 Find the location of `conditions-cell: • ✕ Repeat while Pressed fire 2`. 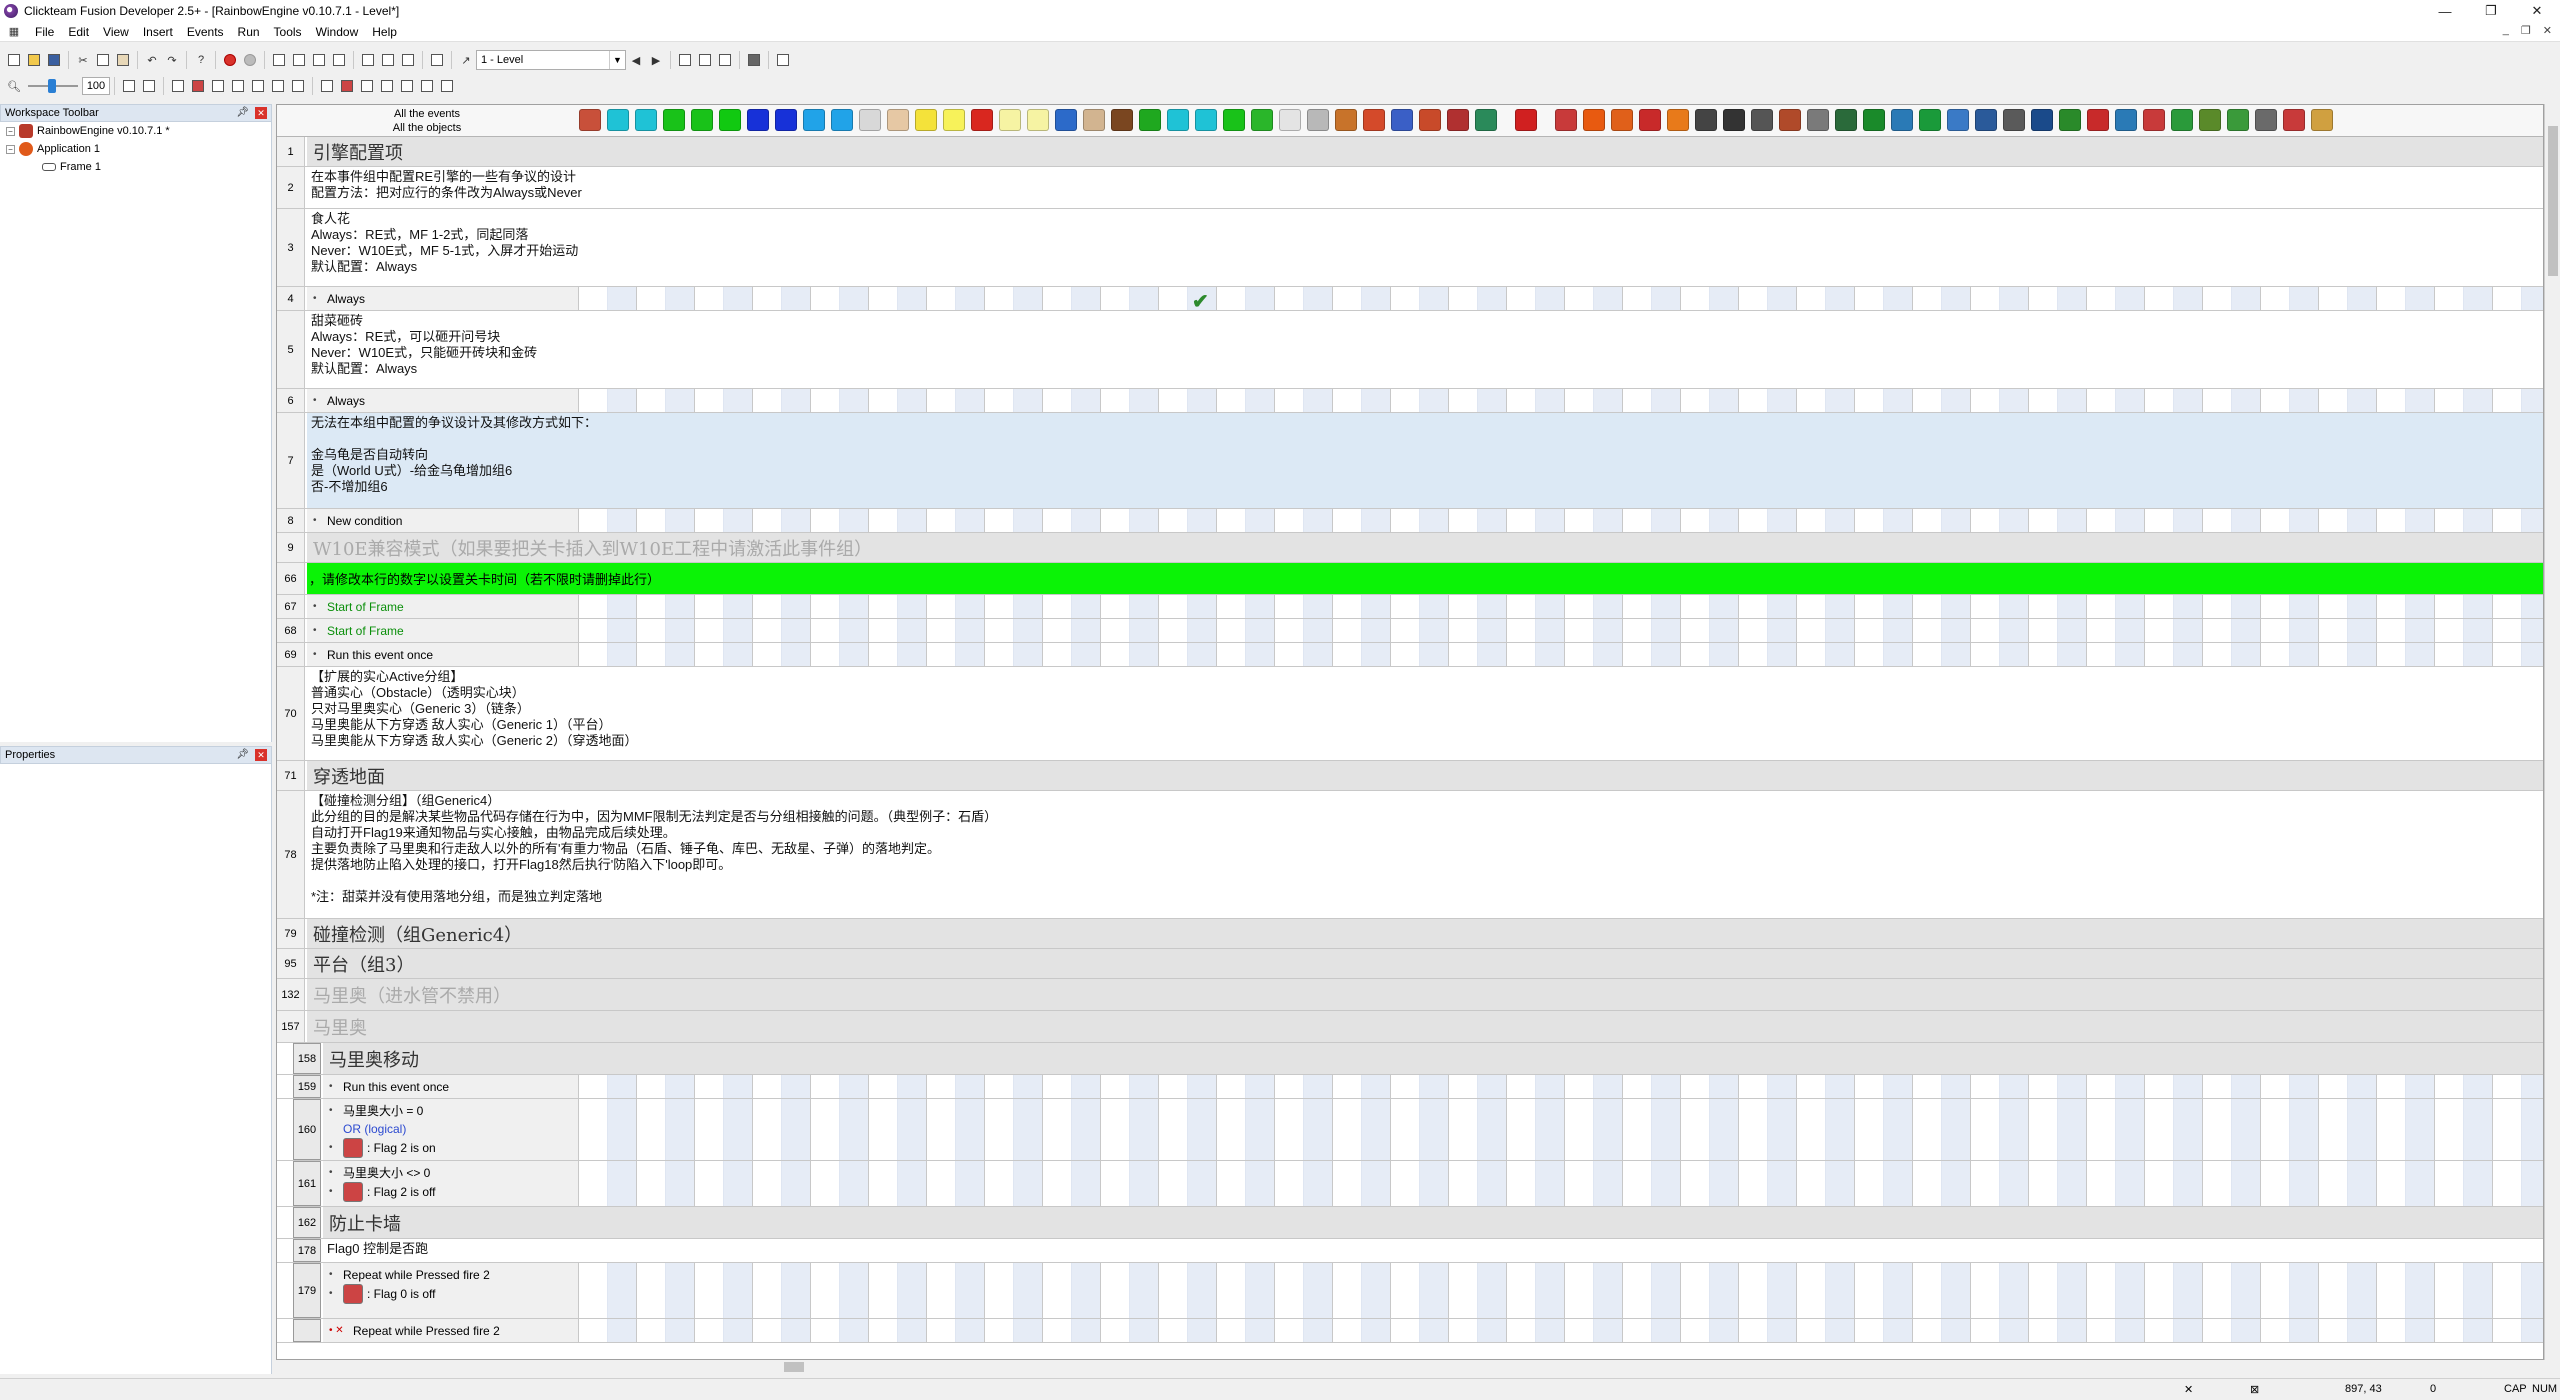

conditions-cell: • ✕ Repeat while Pressed fire 2 is located at coordinates (451, 1330).